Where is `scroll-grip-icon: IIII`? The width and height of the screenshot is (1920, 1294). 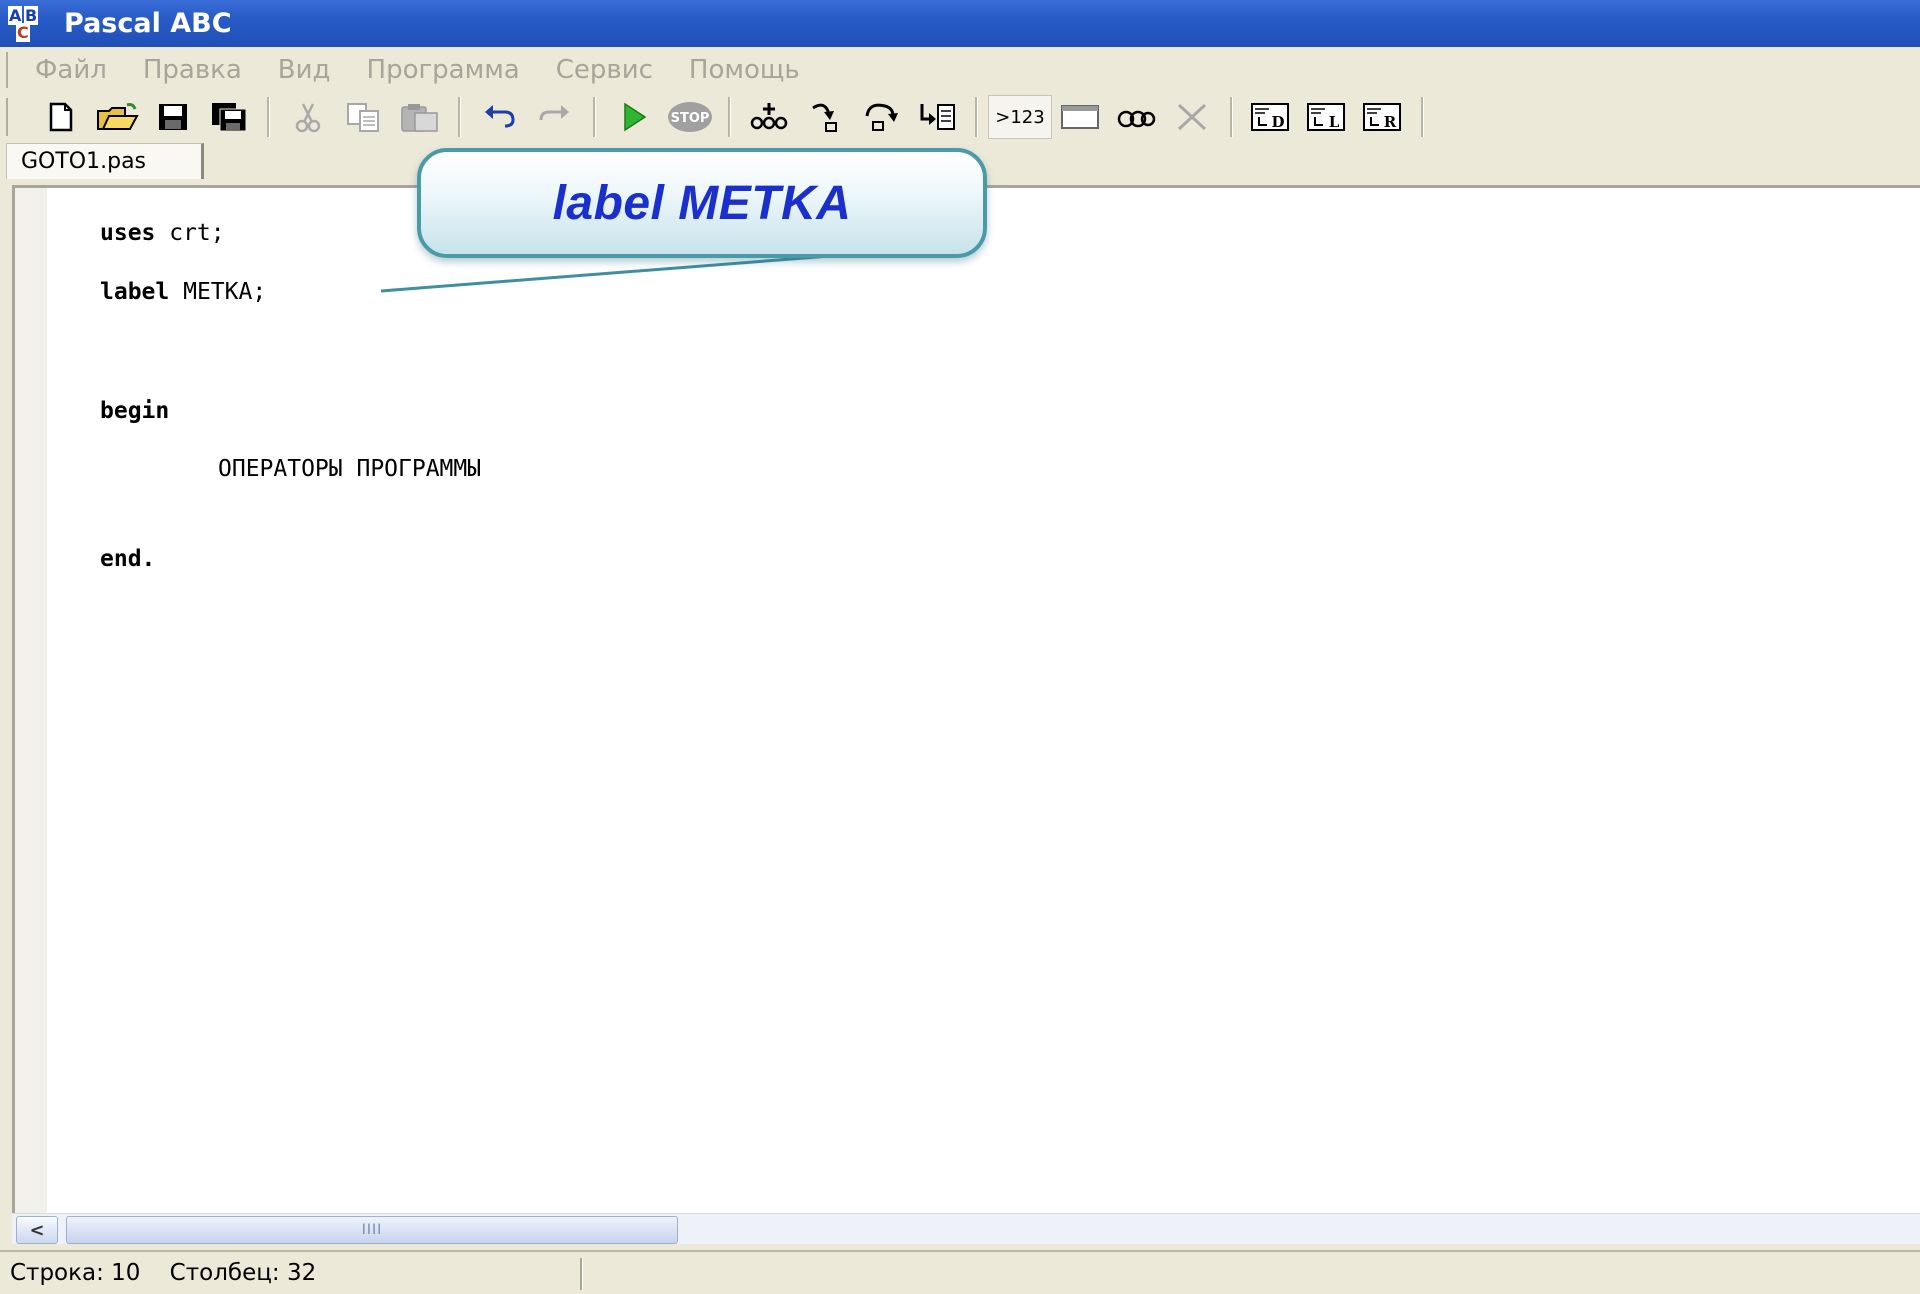 scroll-grip-icon: IIII is located at coordinates (372, 1230).